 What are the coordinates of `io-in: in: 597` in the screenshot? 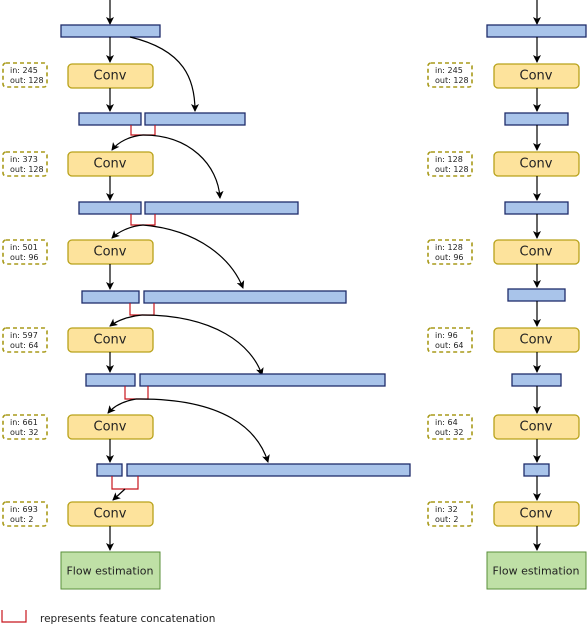 It's located at (24, 335).